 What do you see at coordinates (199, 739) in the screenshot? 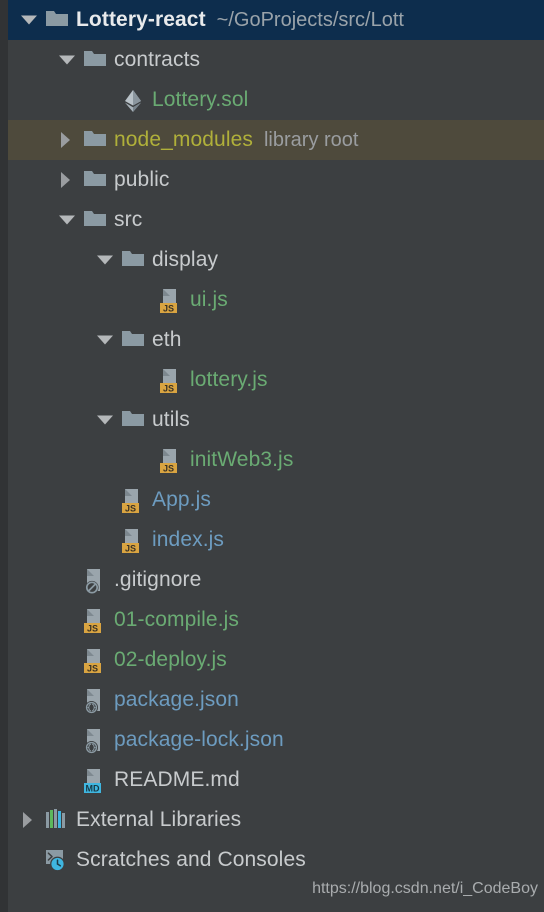
I see `tree-row-label: package-lock.json` at bounding box center [199, 739].